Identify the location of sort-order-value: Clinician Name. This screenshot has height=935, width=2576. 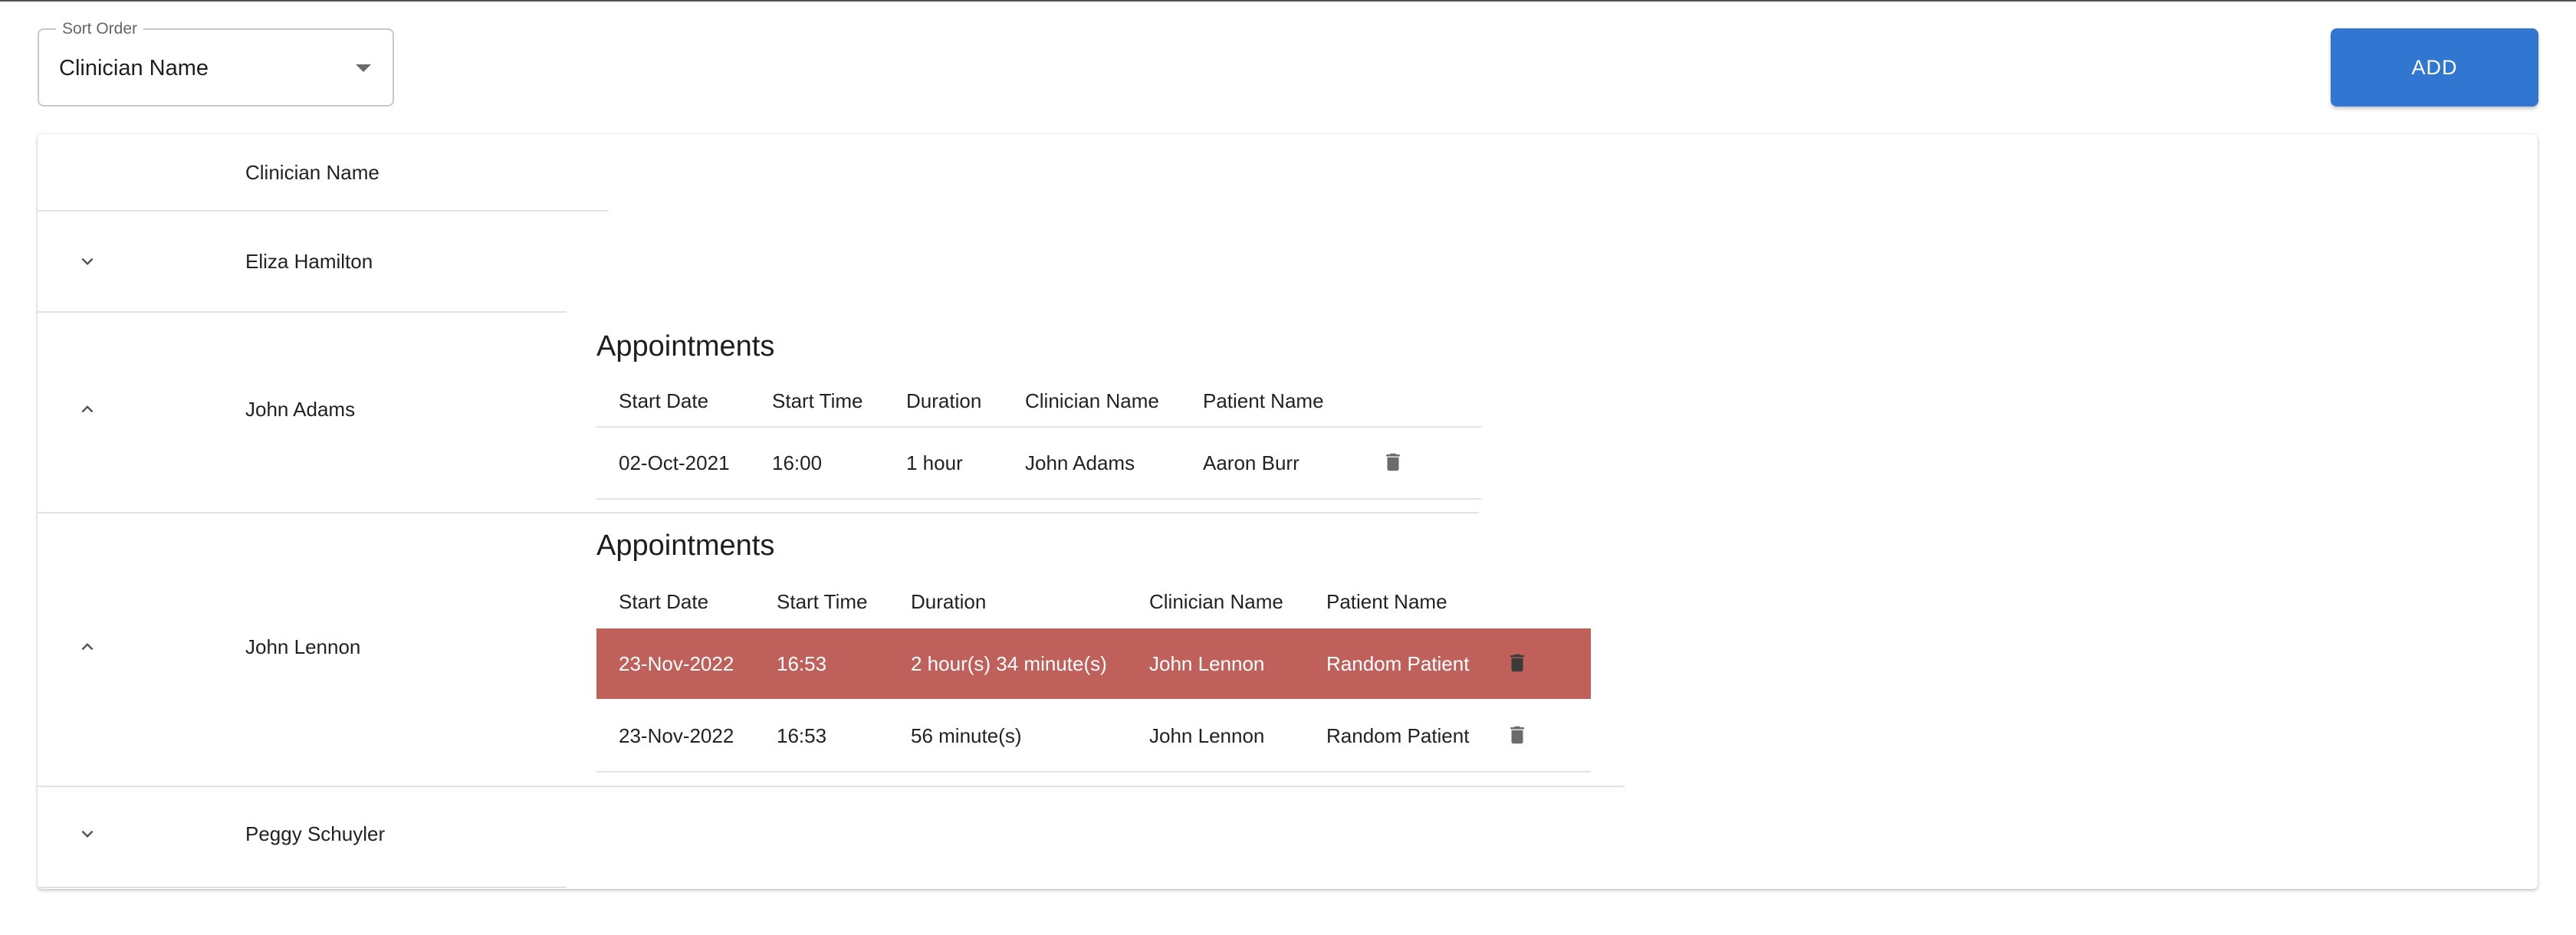
(134, 68).